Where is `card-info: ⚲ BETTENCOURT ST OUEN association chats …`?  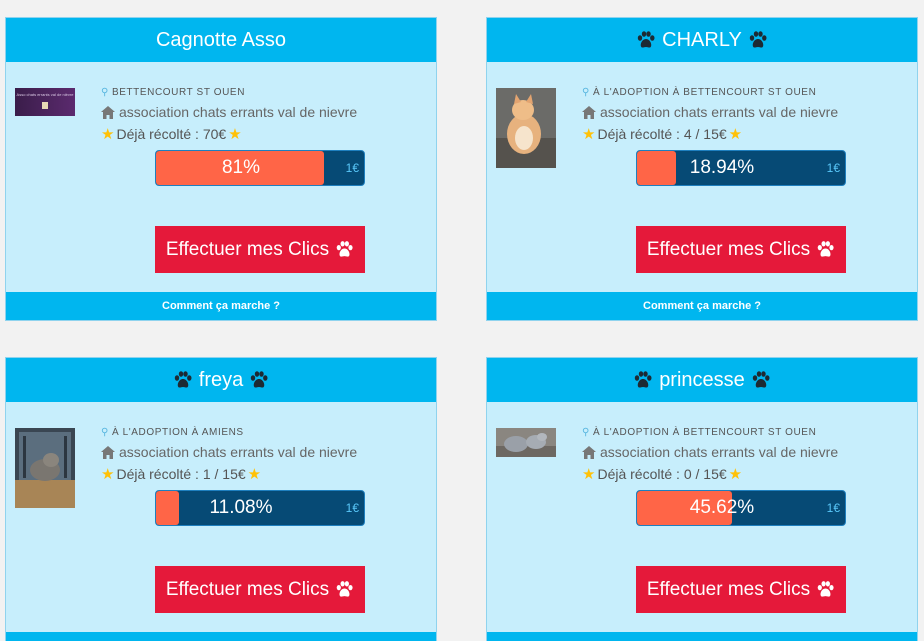 card-info: ⚲ BETTENCOURT ST OUEN association chats … is located at coordinates (266, 114).